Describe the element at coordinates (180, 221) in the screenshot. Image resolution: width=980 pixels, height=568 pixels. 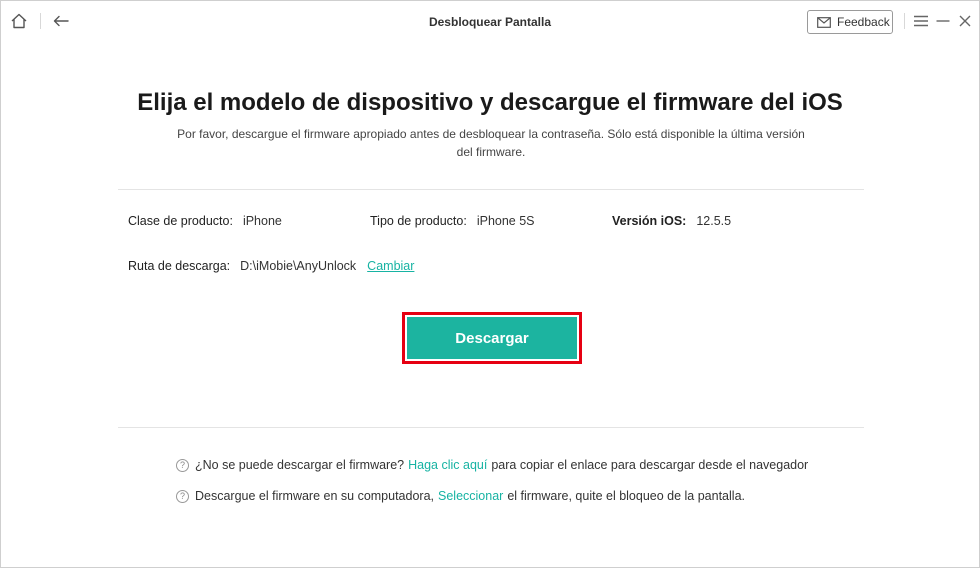
I see `product-class-label: Clase de producto:` at that location.